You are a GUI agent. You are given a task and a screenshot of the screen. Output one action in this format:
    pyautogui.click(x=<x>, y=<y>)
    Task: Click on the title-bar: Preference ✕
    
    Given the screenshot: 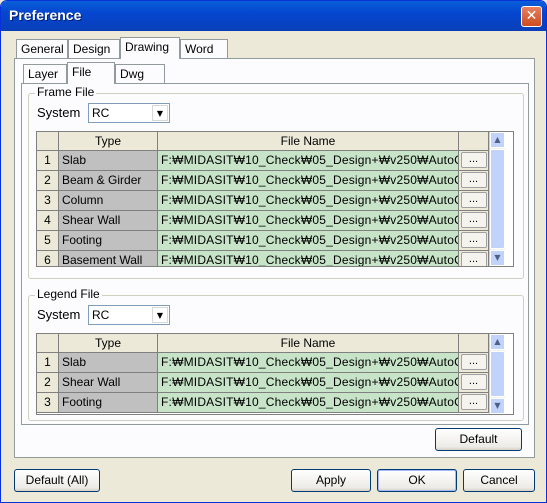 What is the action you would take?
    pyautogui.click(x=273, y=16)
    